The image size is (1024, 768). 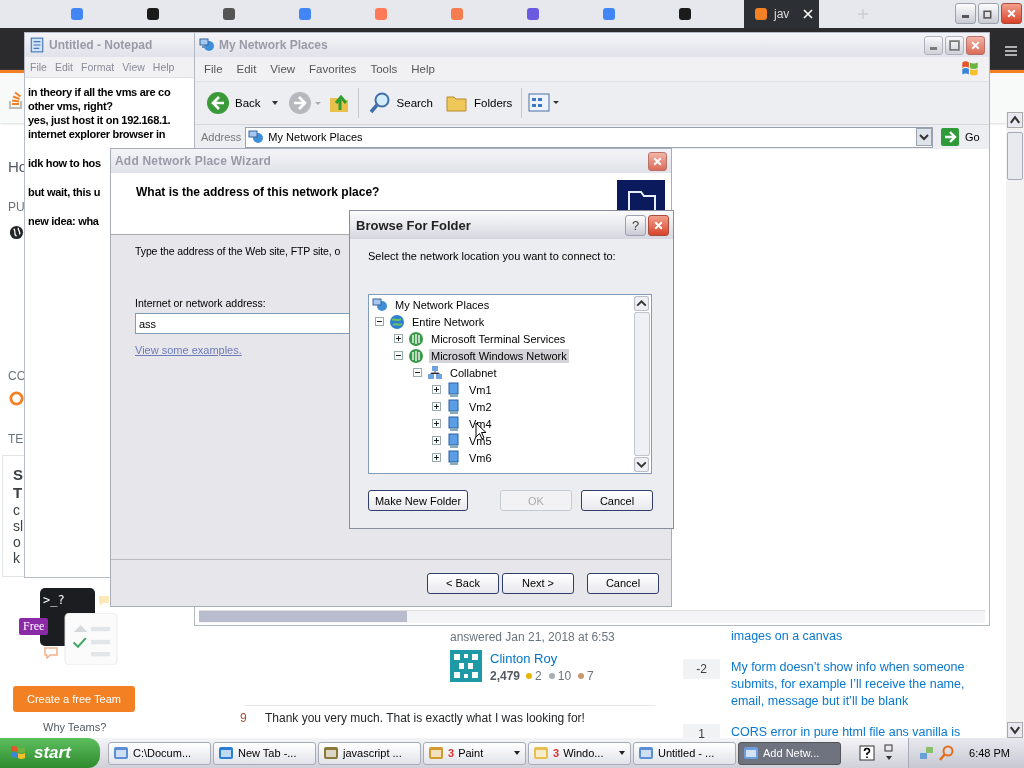 I want to click on minimize-button, so click(x=965, y=13).